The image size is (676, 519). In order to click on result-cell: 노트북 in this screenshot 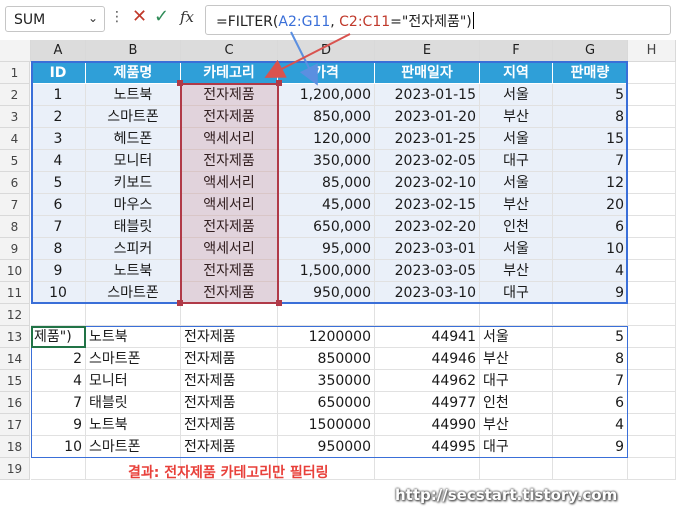, I will do `click(133, 337)`.